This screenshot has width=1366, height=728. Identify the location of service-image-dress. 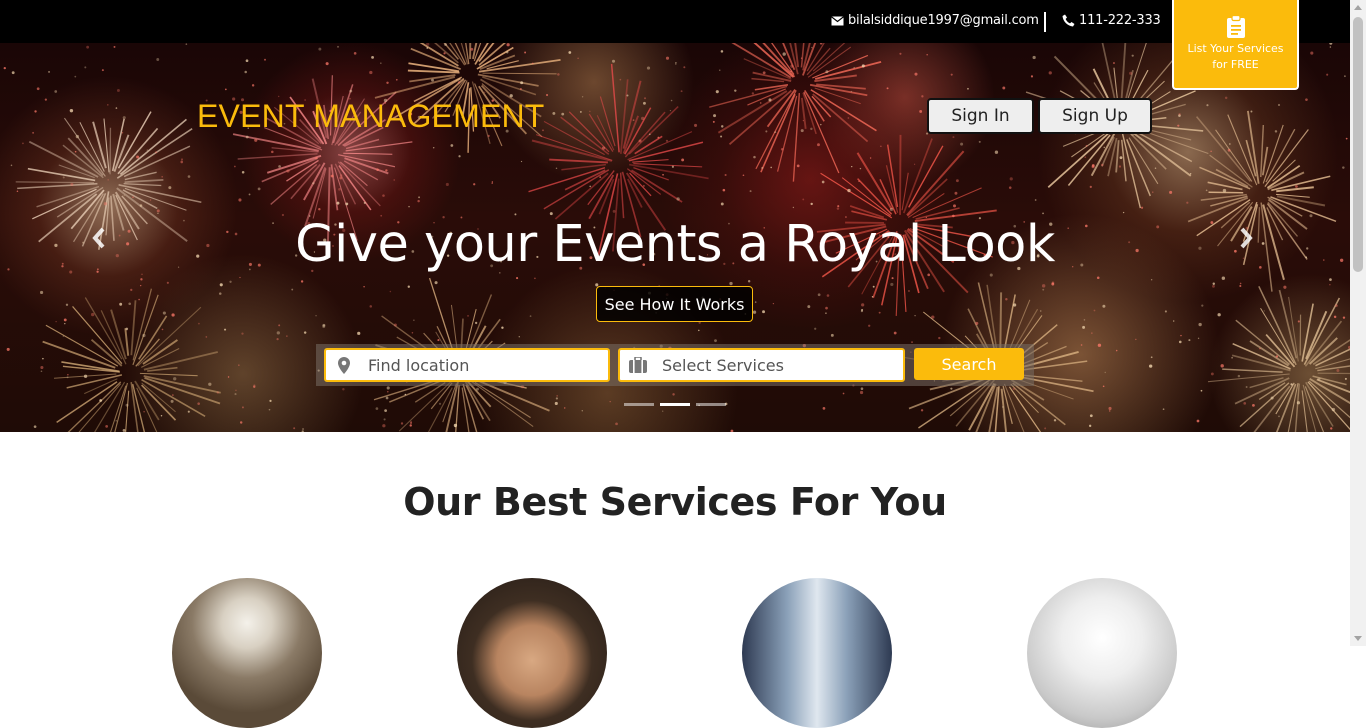
(1102, 653).